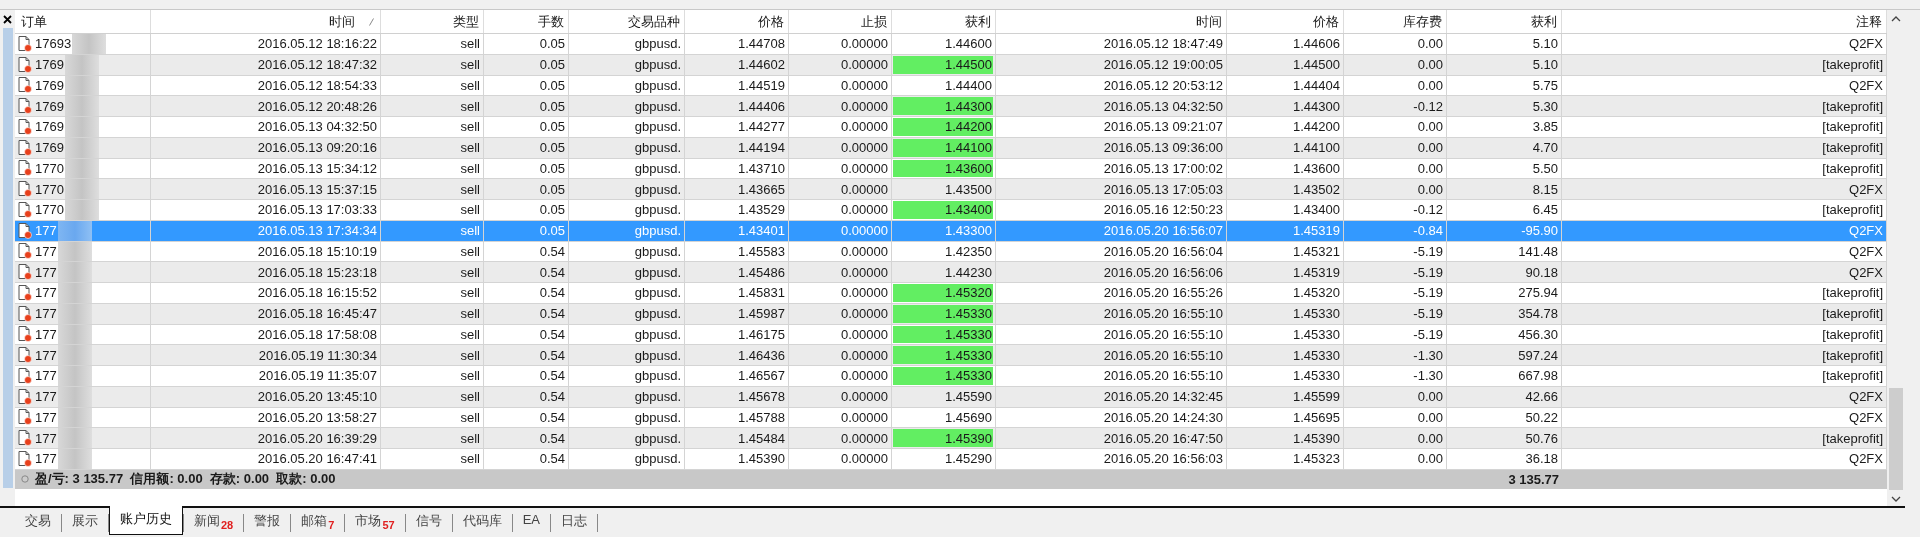  What do you see at coordinates (761, 231) in the screenshot?
I see `table-cell: 1.43401` at bounding box center [761, 231].